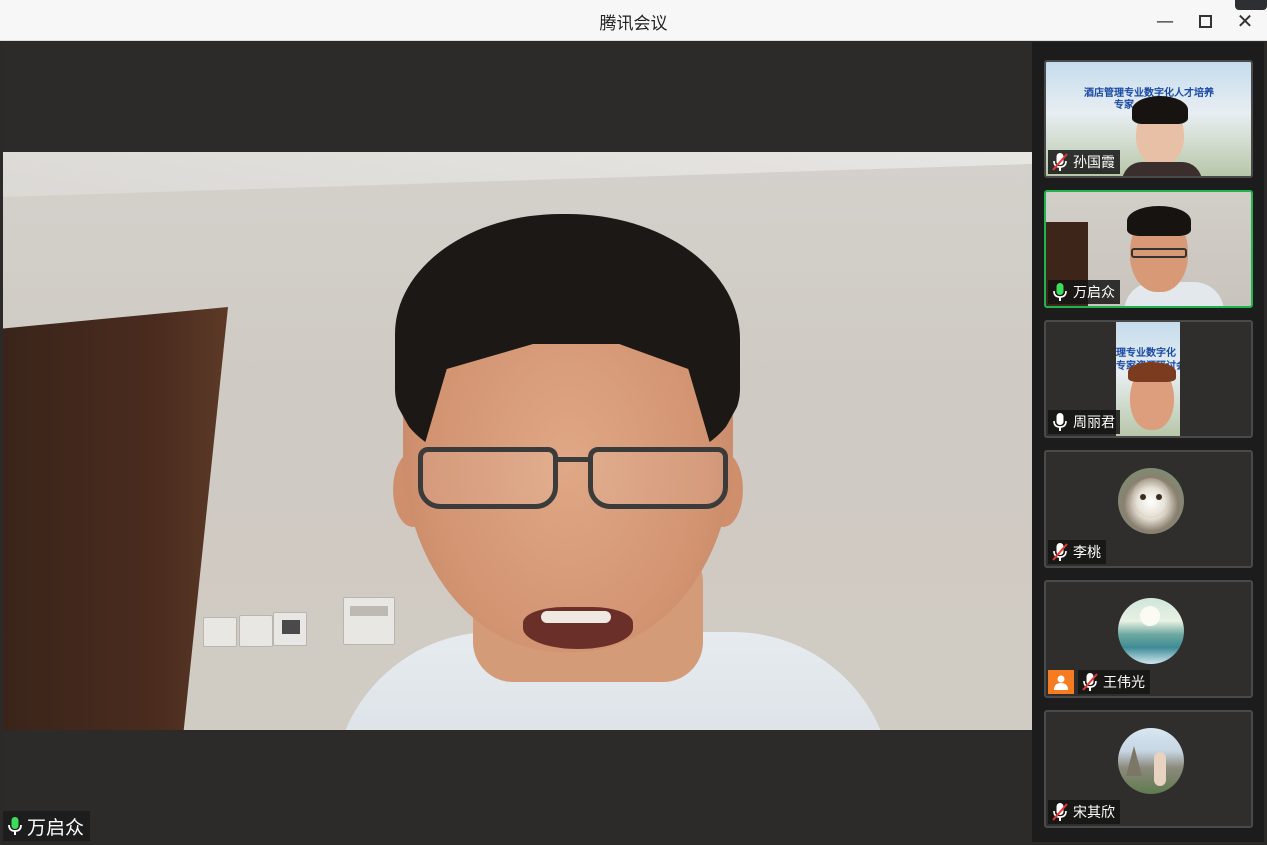 The height and width of the screenshot is (845, 1267). What do you see at coordinates (633, 24) in the screenshot?
I see `window-title: 腾讯会议` at bounding box center [633, 24].